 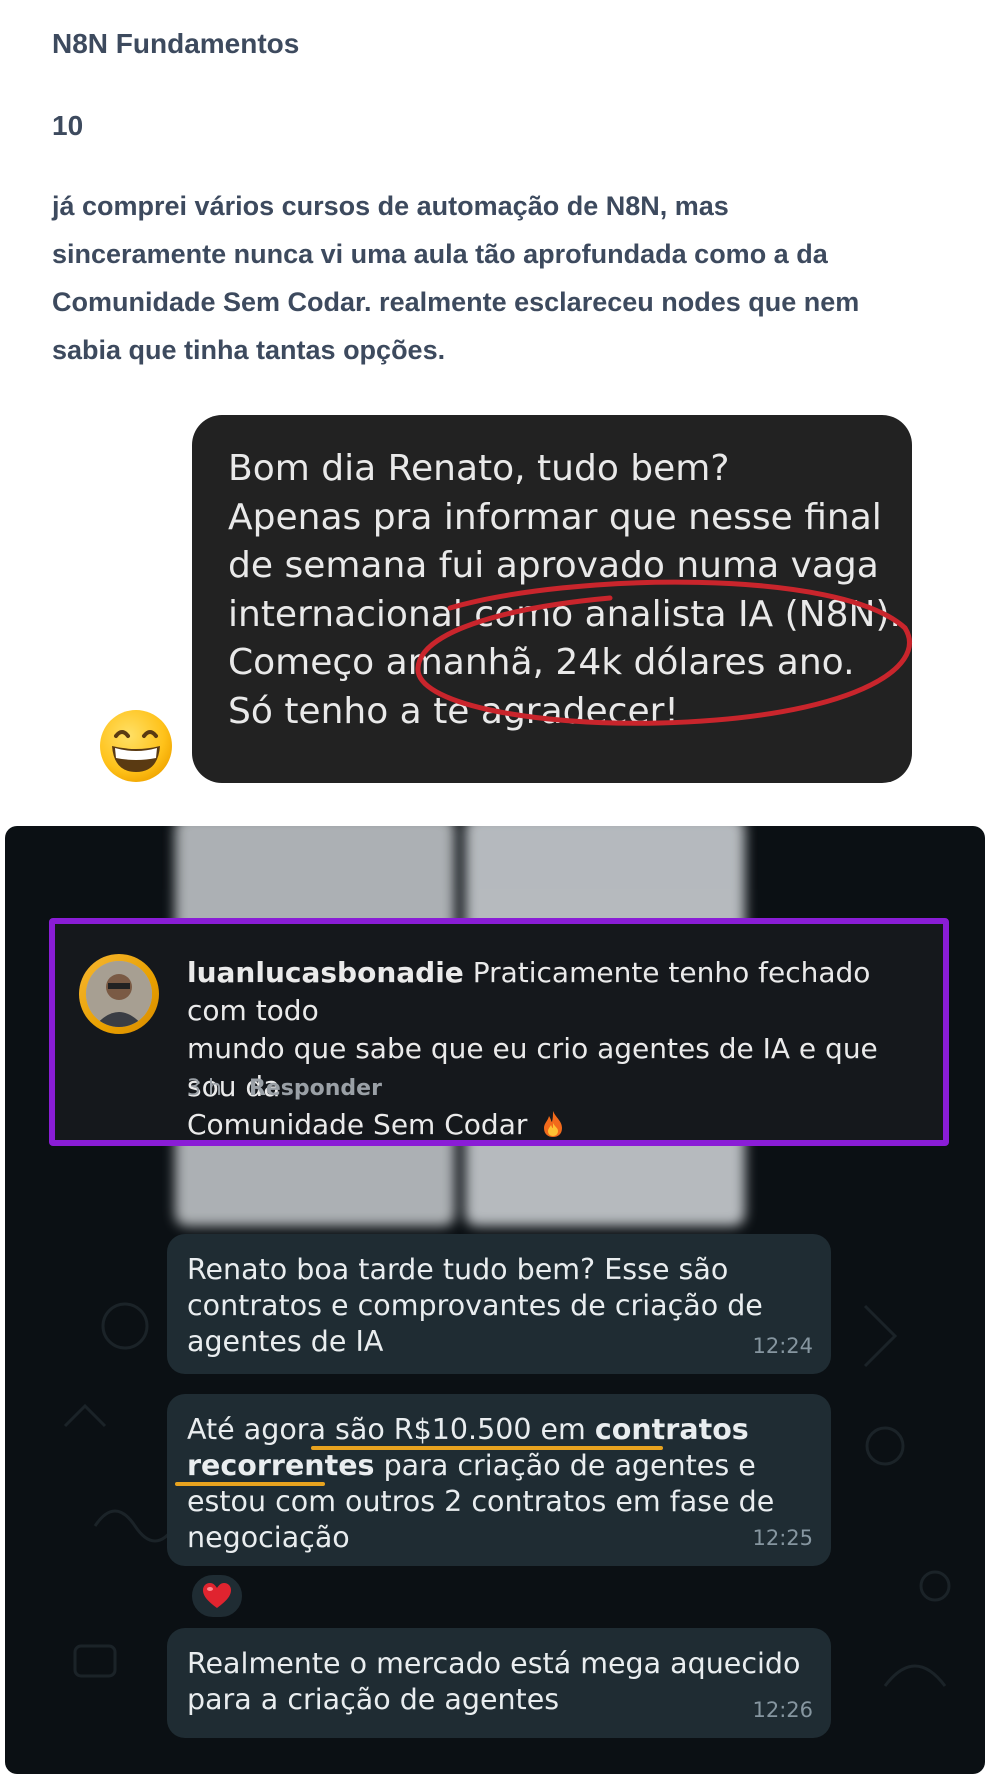 I want to click on message-line: Até agora são R$10.500 em contratos, so click(x=499, y=1430).